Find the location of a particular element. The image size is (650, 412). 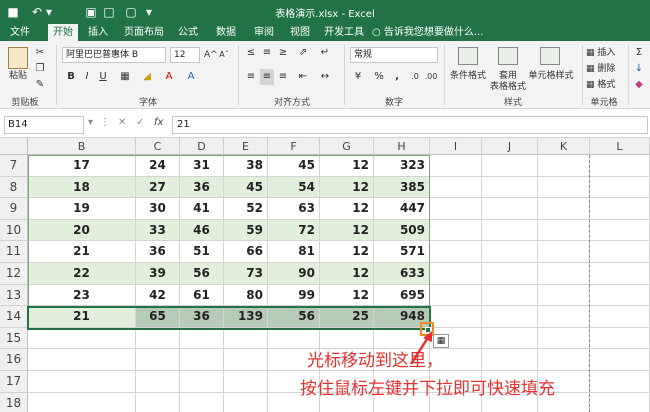

cell-k11 is located at coordinates (564, 252).